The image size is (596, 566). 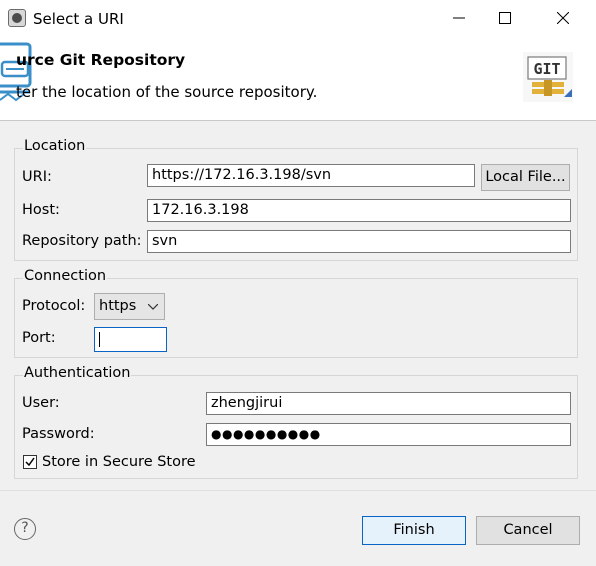 I want to click on connection-legend: Connection, so click(x=65, y=276).